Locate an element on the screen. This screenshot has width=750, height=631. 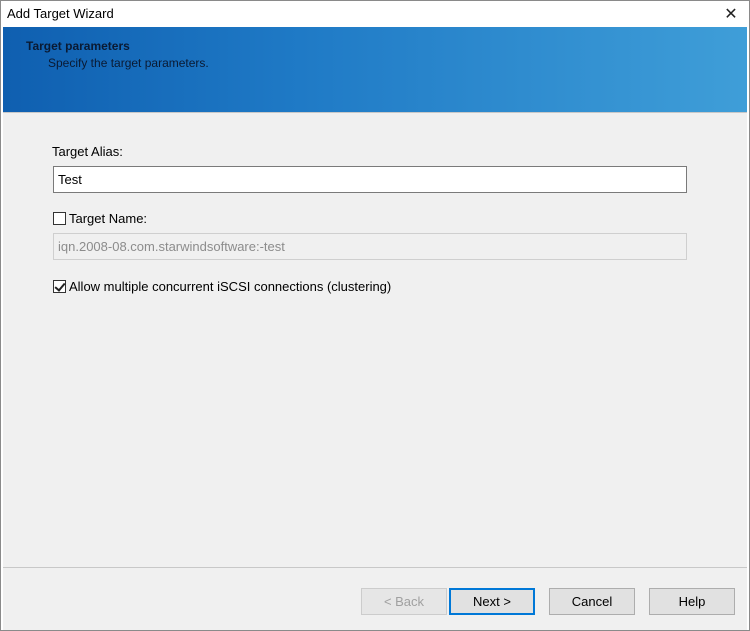
help-button: Help is located at coordinates (692, 601).